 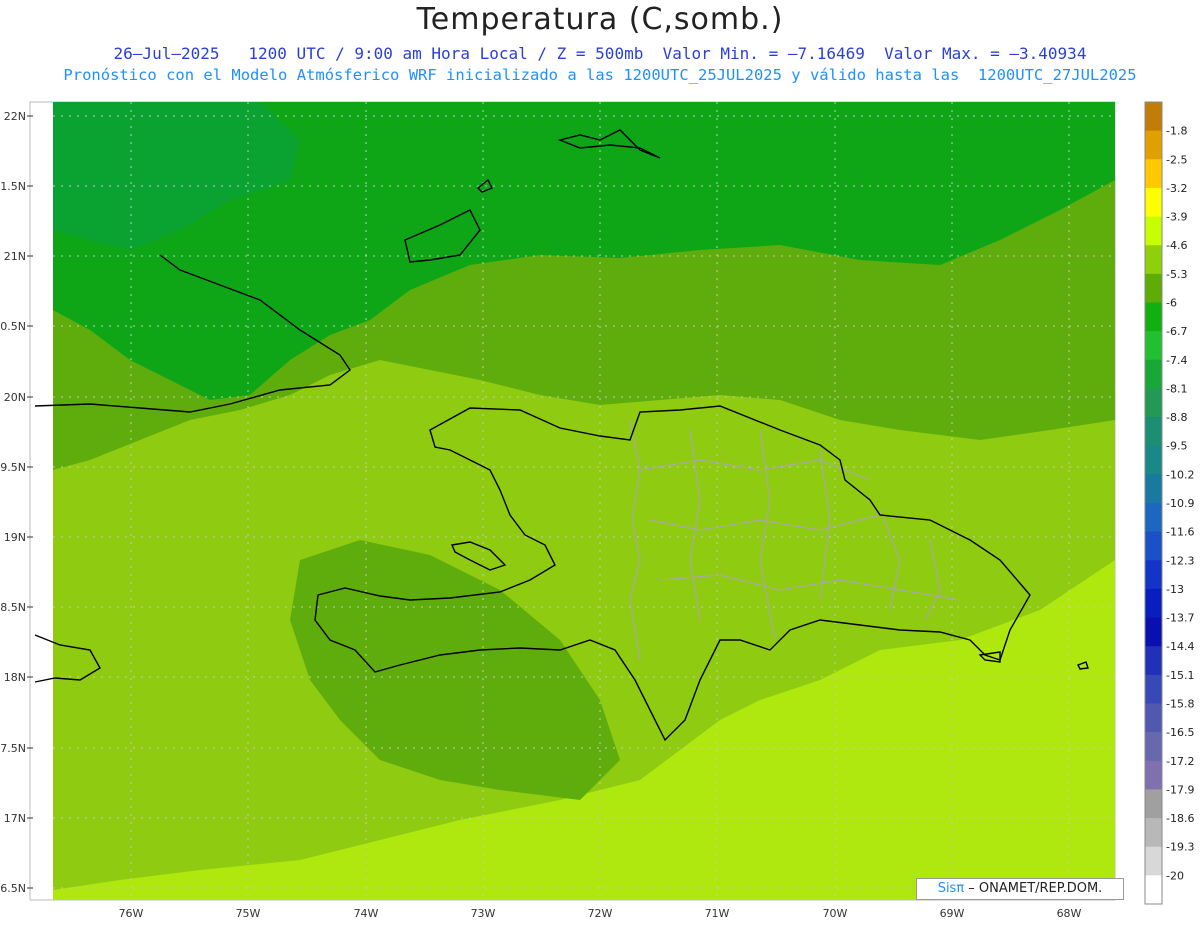 I want to click on lat-label: 21N, so click(x=15, y=256).